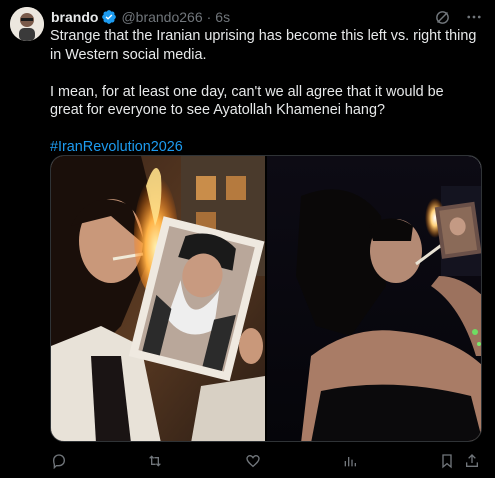  I want to click on views-icon, so click(350, 461).